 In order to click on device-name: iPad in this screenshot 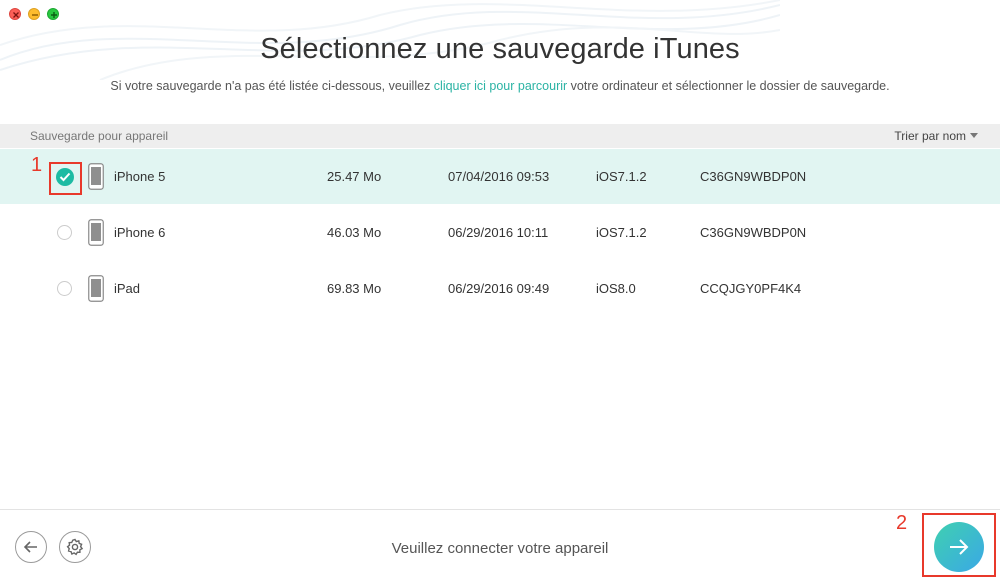, I will do `click(127, 288)`.